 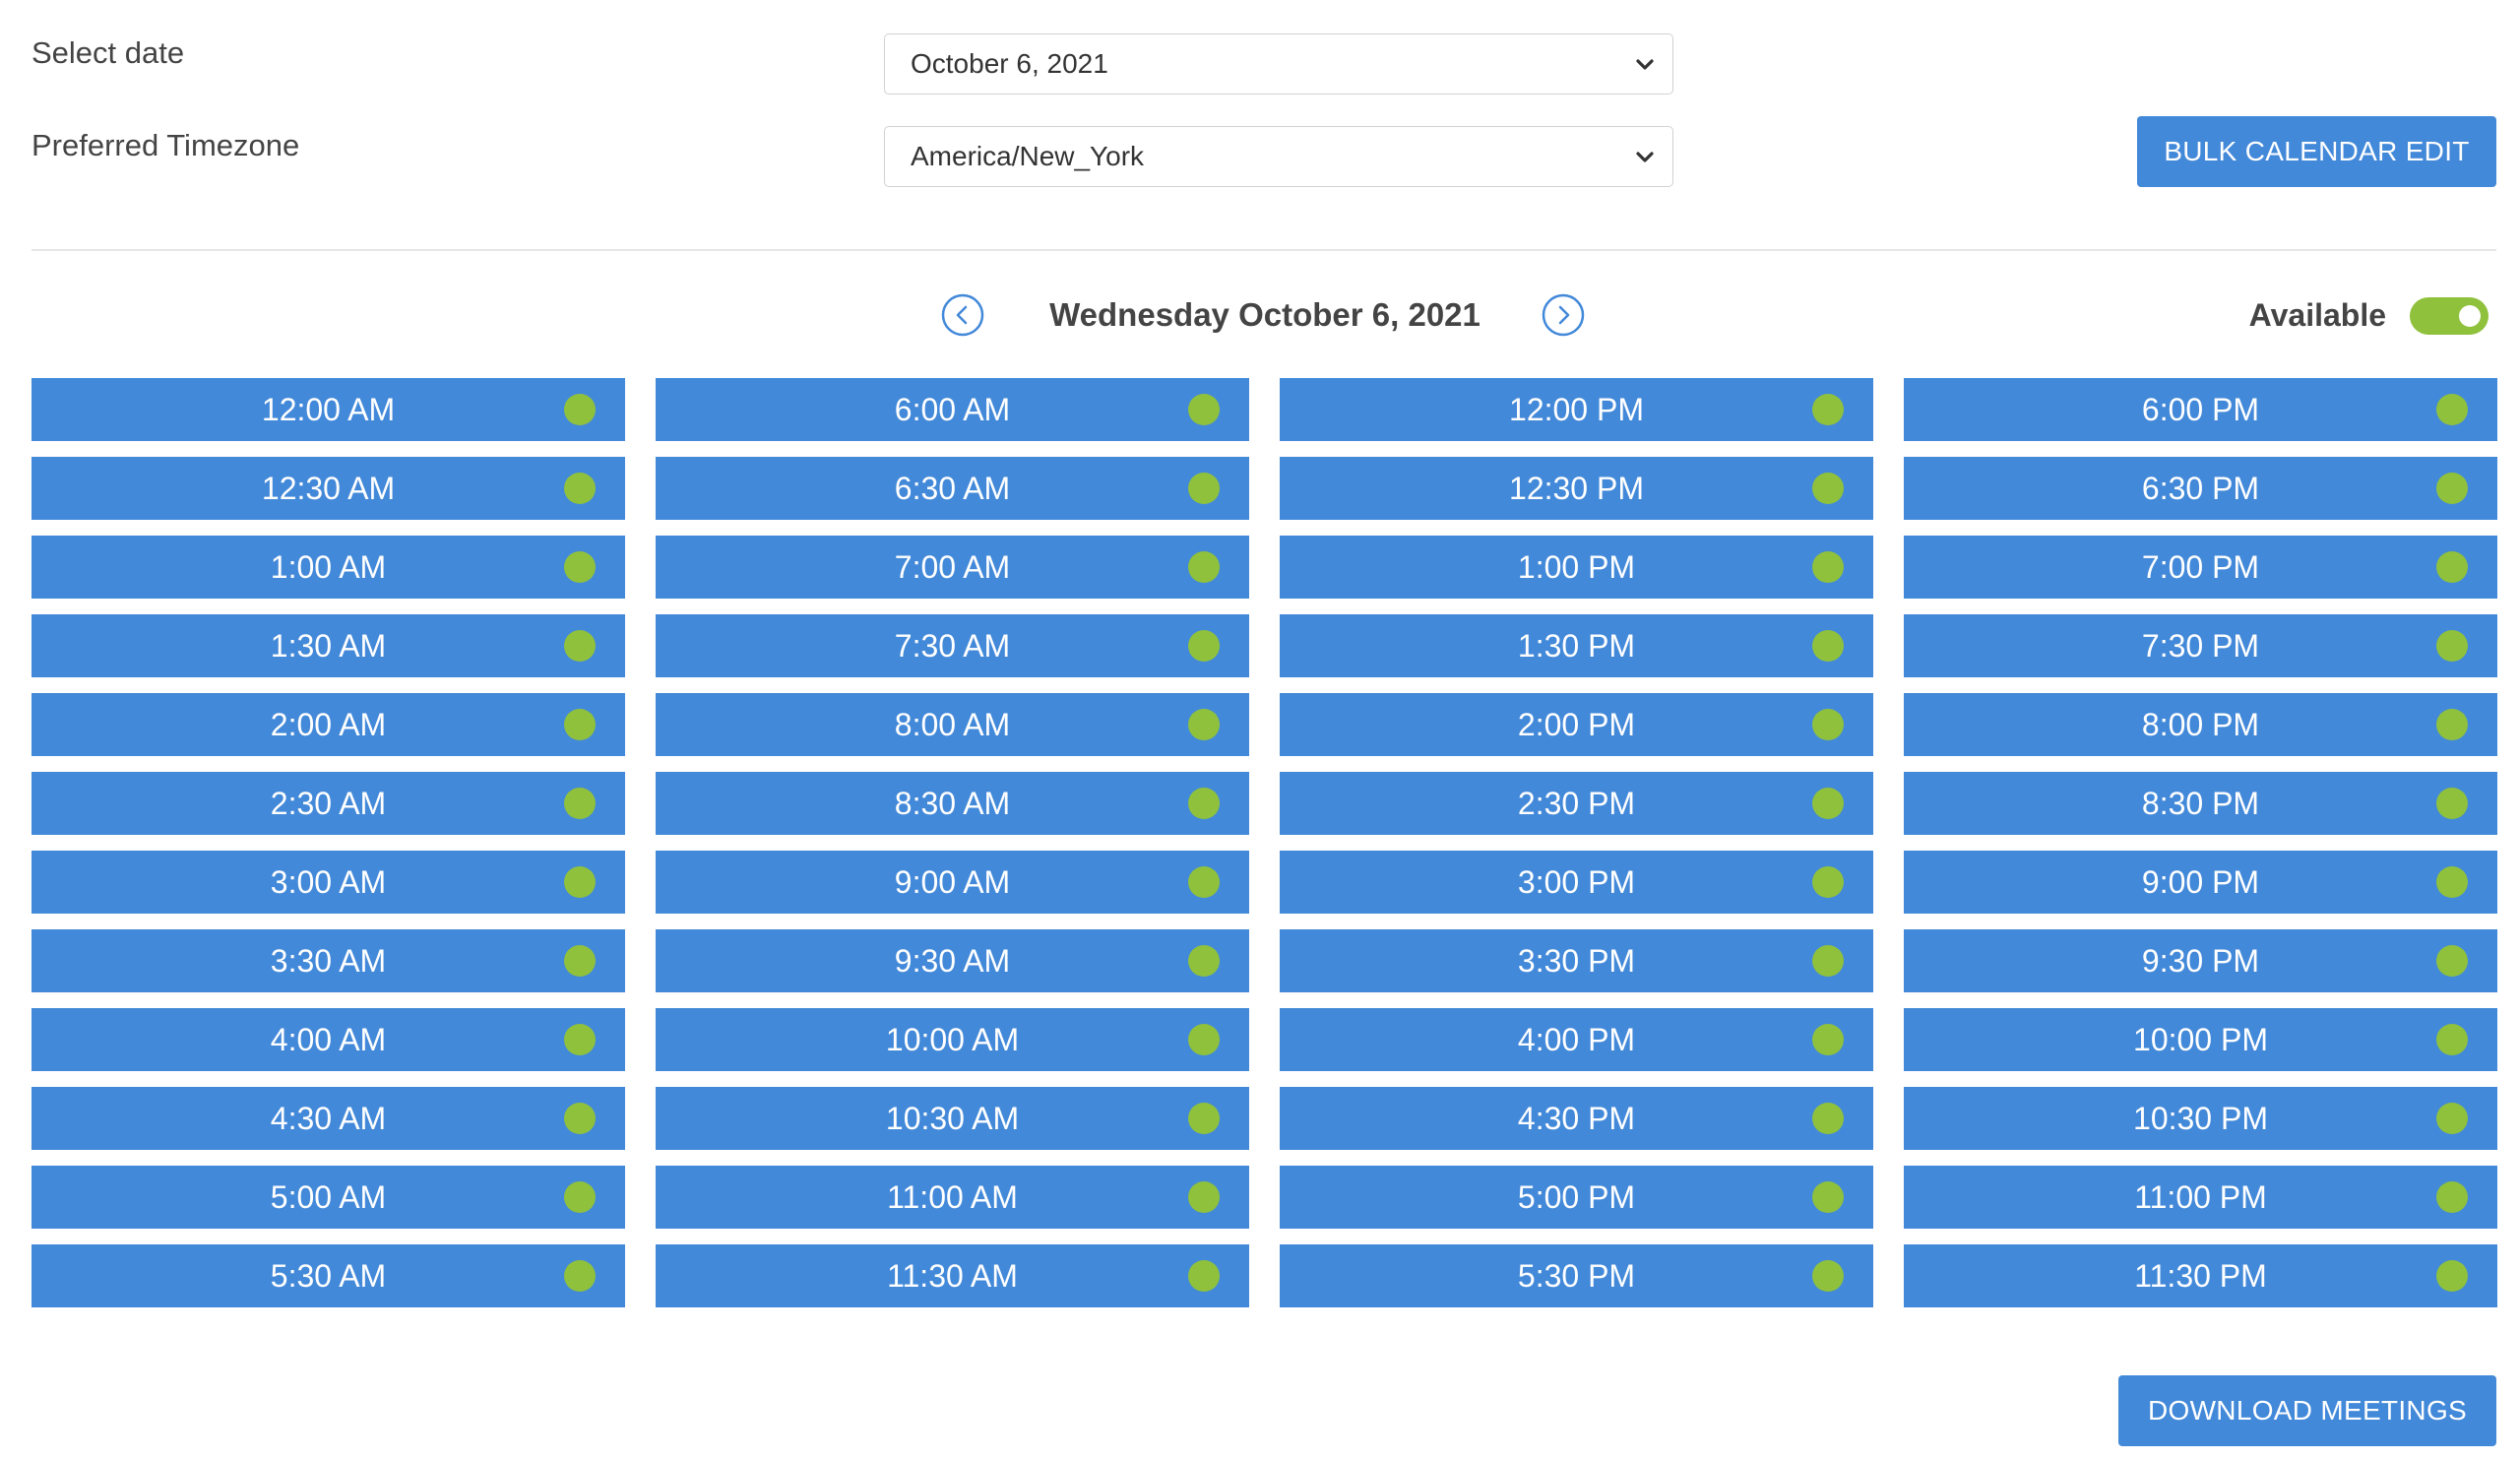 I want to click on time-slot: 4:00 PM, so click(x=1576, y=1039).